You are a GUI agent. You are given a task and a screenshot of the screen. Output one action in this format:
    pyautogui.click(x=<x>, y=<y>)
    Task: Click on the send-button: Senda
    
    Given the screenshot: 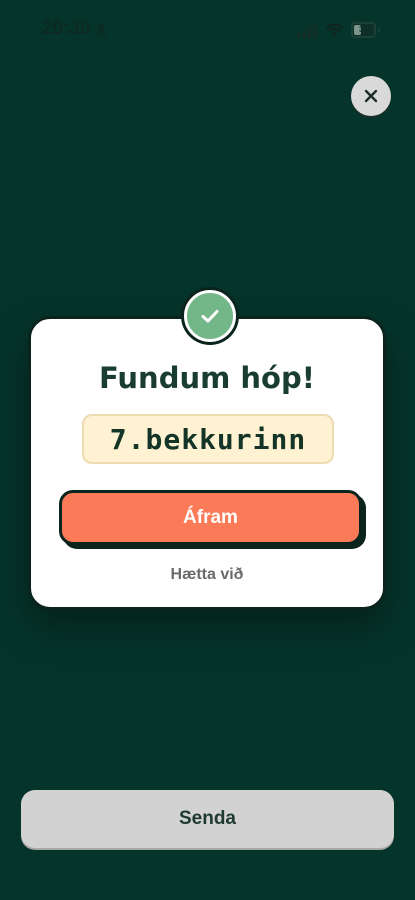 What is the action you would take?
    pyautogui.click(x=207, y=819)
    